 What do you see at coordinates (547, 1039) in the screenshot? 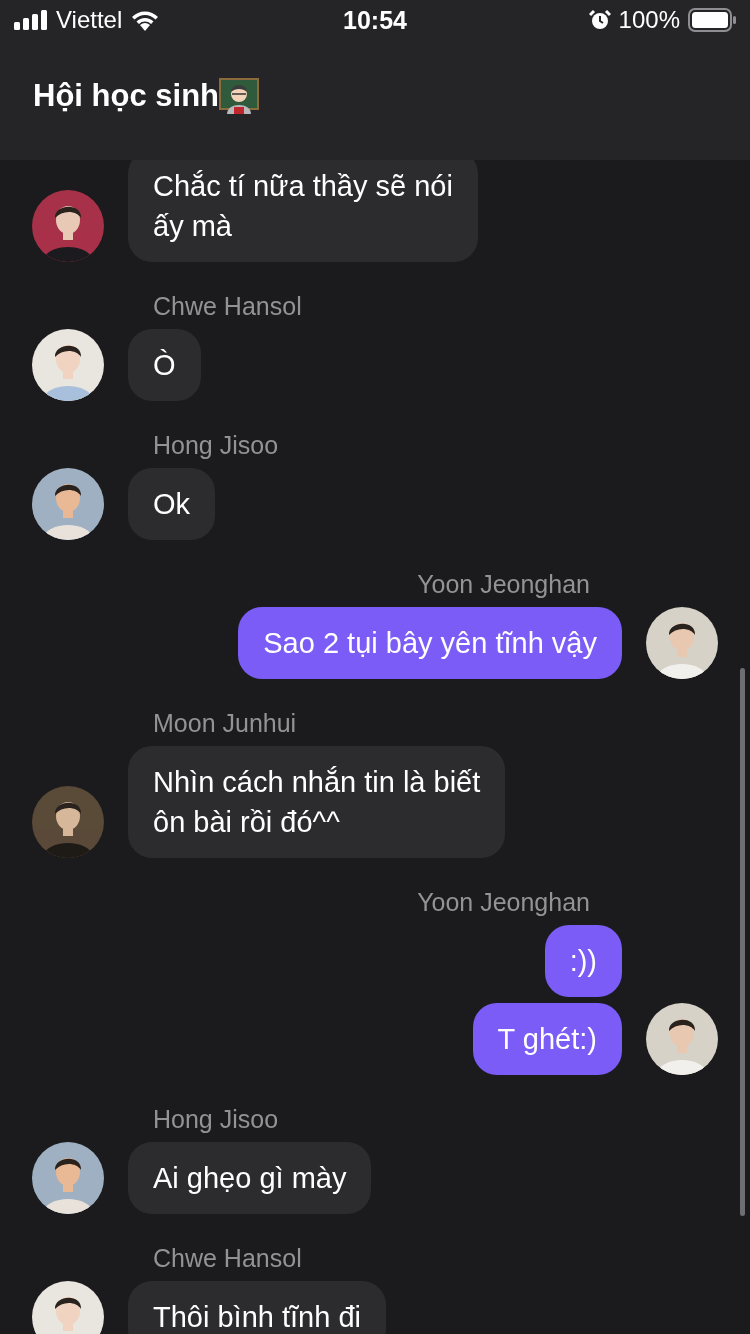
I see `message-bubble: T ghét:)` at bounding box center [547, 1039].